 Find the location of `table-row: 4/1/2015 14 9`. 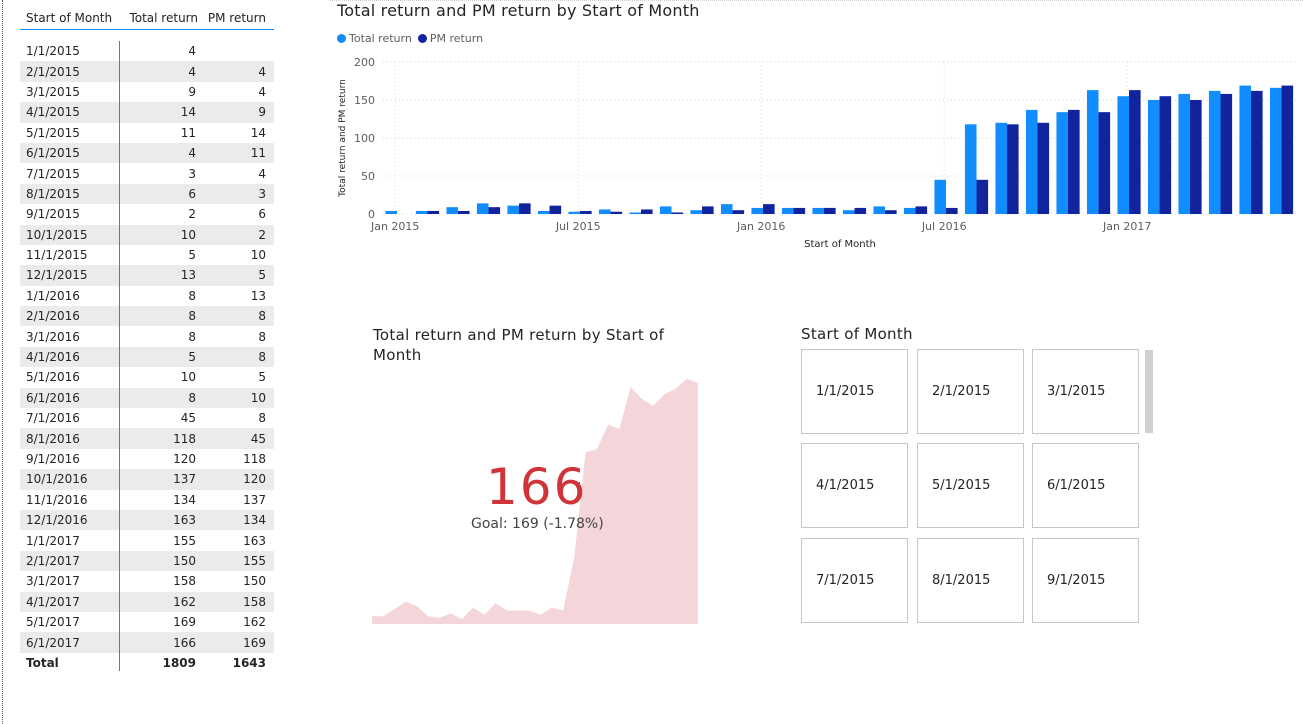

table-row: 4/1/2015 14 9 is located at coordinates (147, 112).